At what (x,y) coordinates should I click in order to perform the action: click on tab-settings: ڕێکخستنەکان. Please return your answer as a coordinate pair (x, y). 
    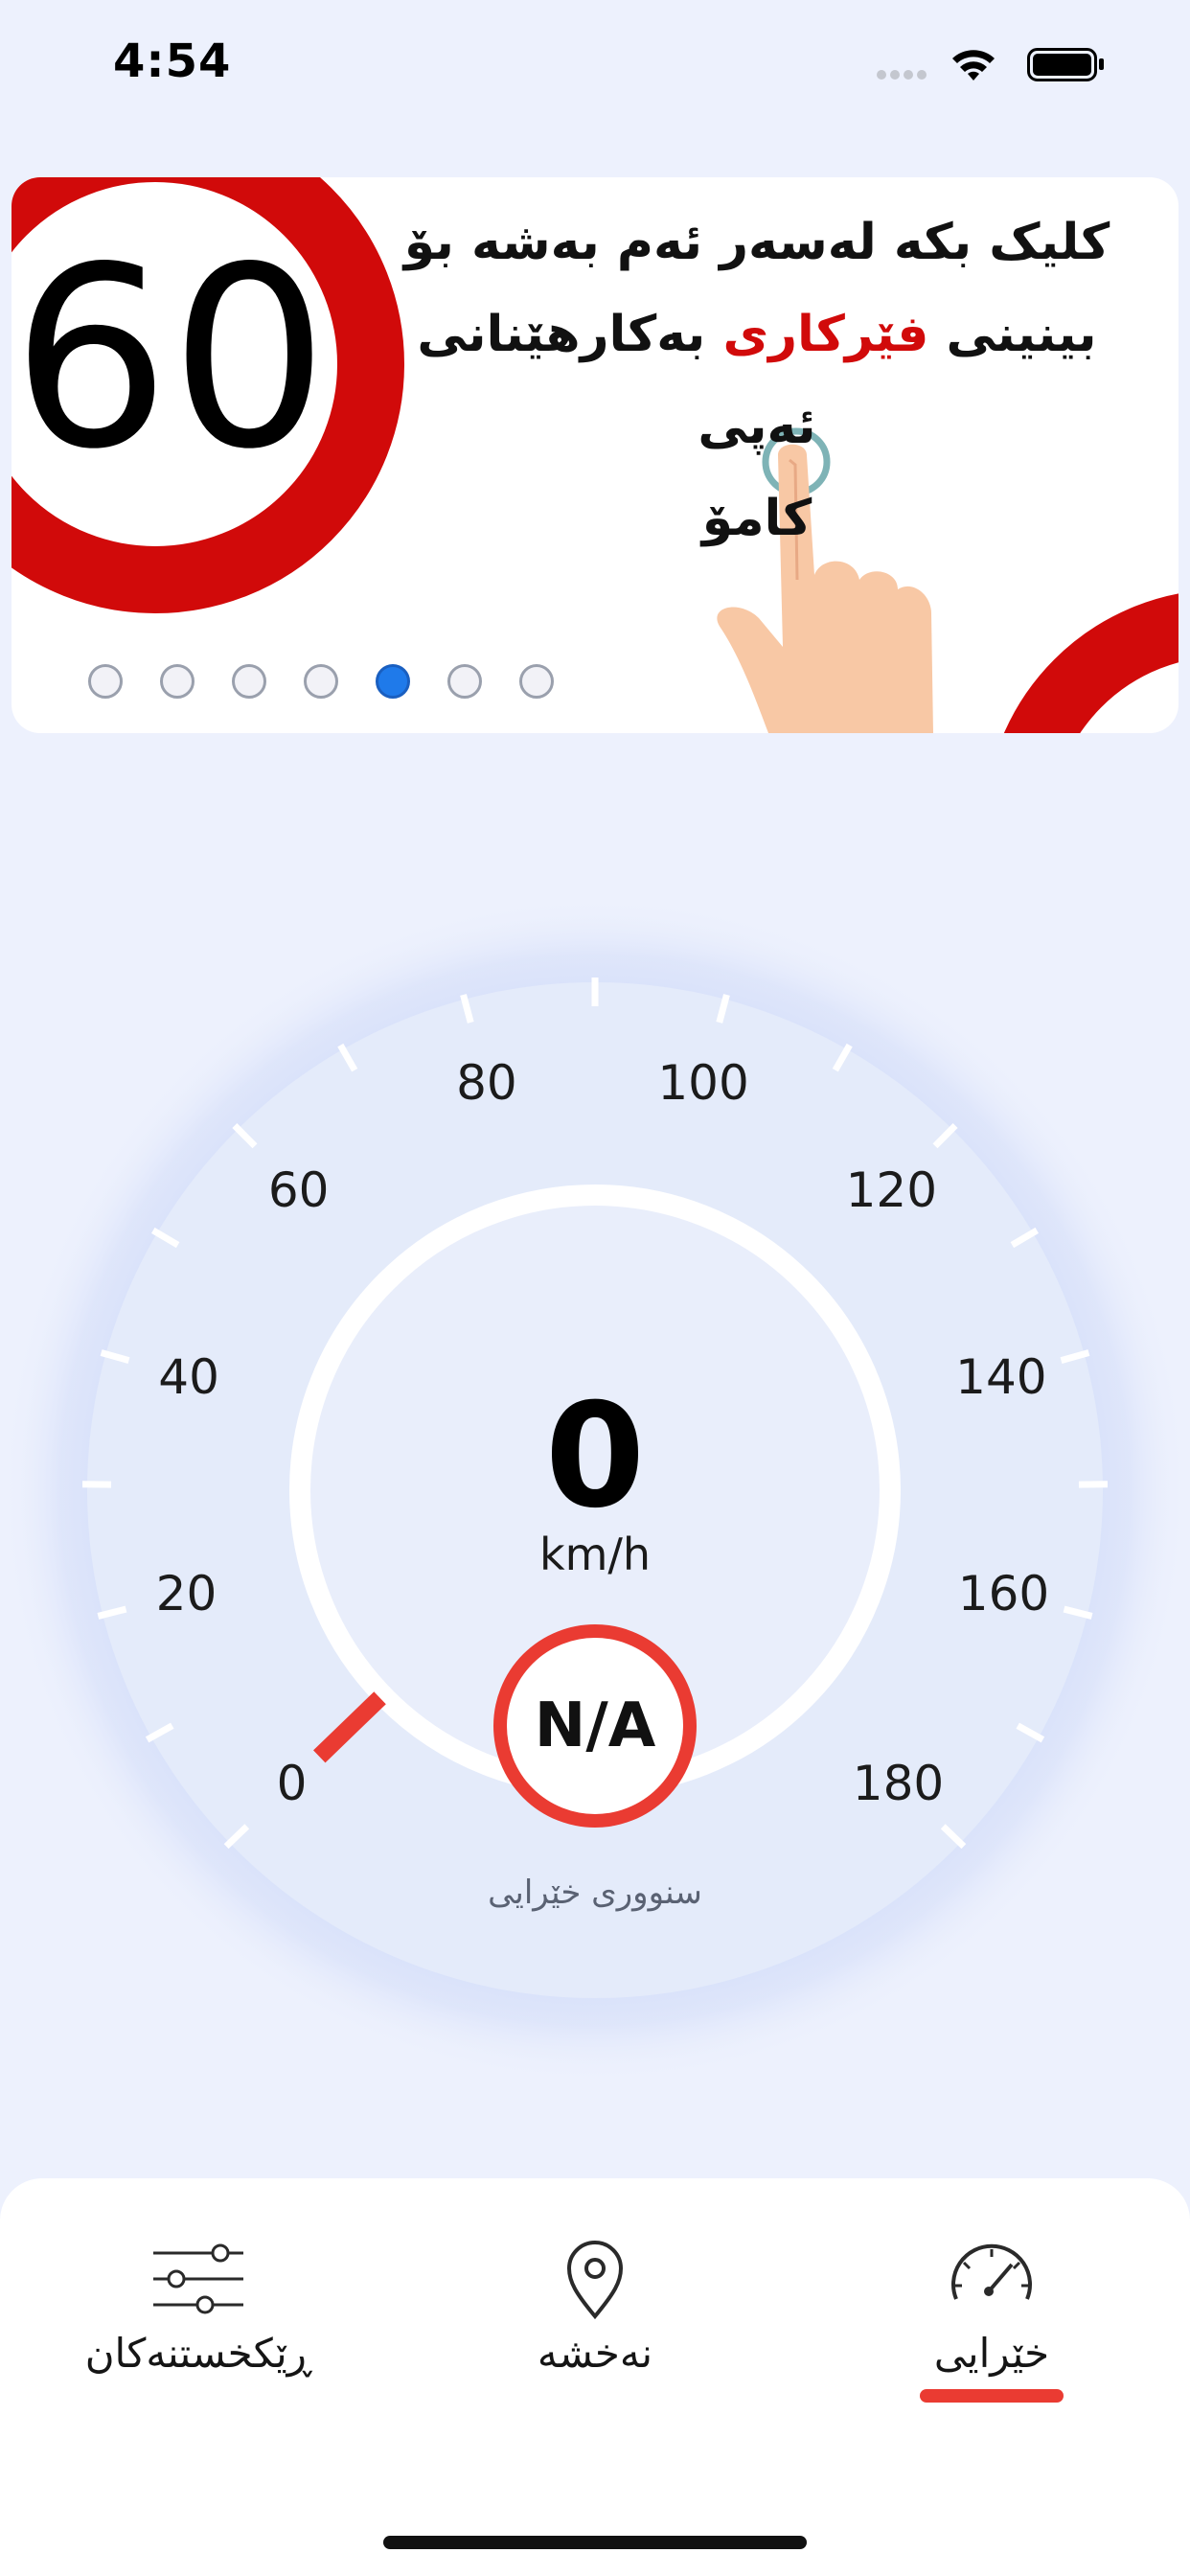
    Looking at the image, I should click on (199, 2331).